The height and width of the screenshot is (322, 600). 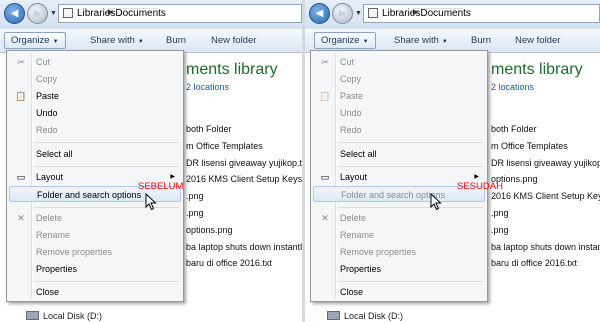 What do you see at coordinates (49, 218) in the screenshot?
I see `menu-label: Delete` at bounding box center [49, 218].